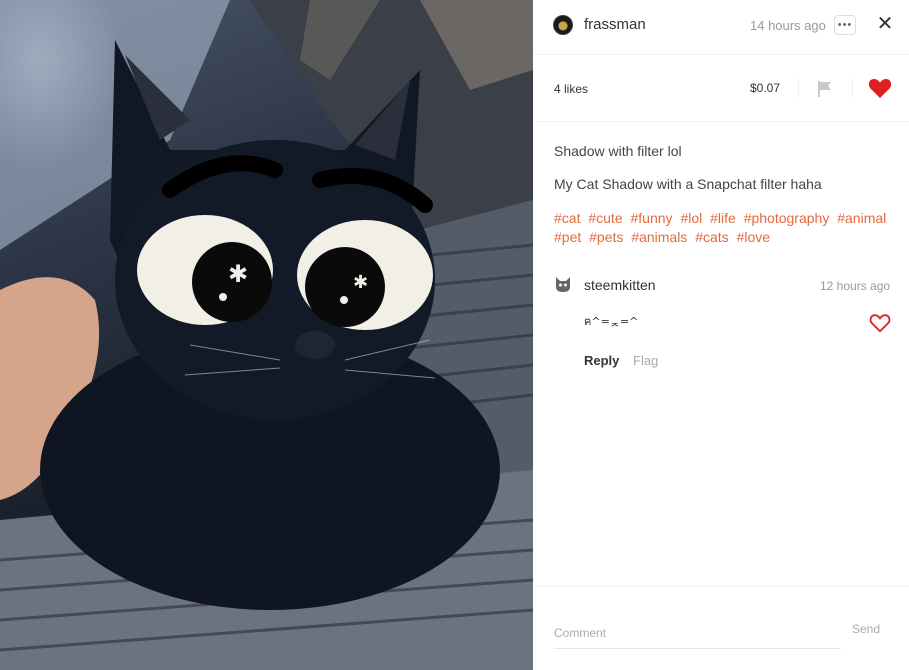  What do you see at coordinates (880, 88) in the screenshot?
I see `heart-icon` at bounding box center [880, 88].